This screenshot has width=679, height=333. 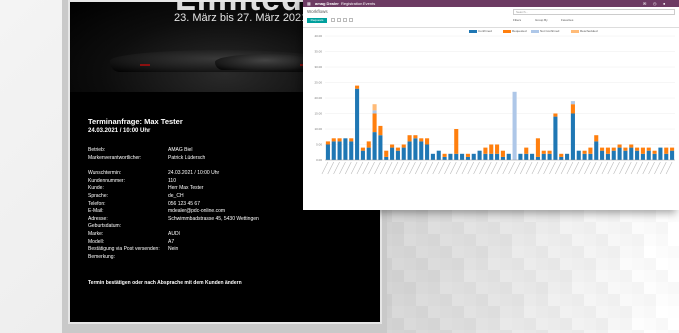 I want to click on detail-row: Geburtsdatum:, so click(x=128, y=226).